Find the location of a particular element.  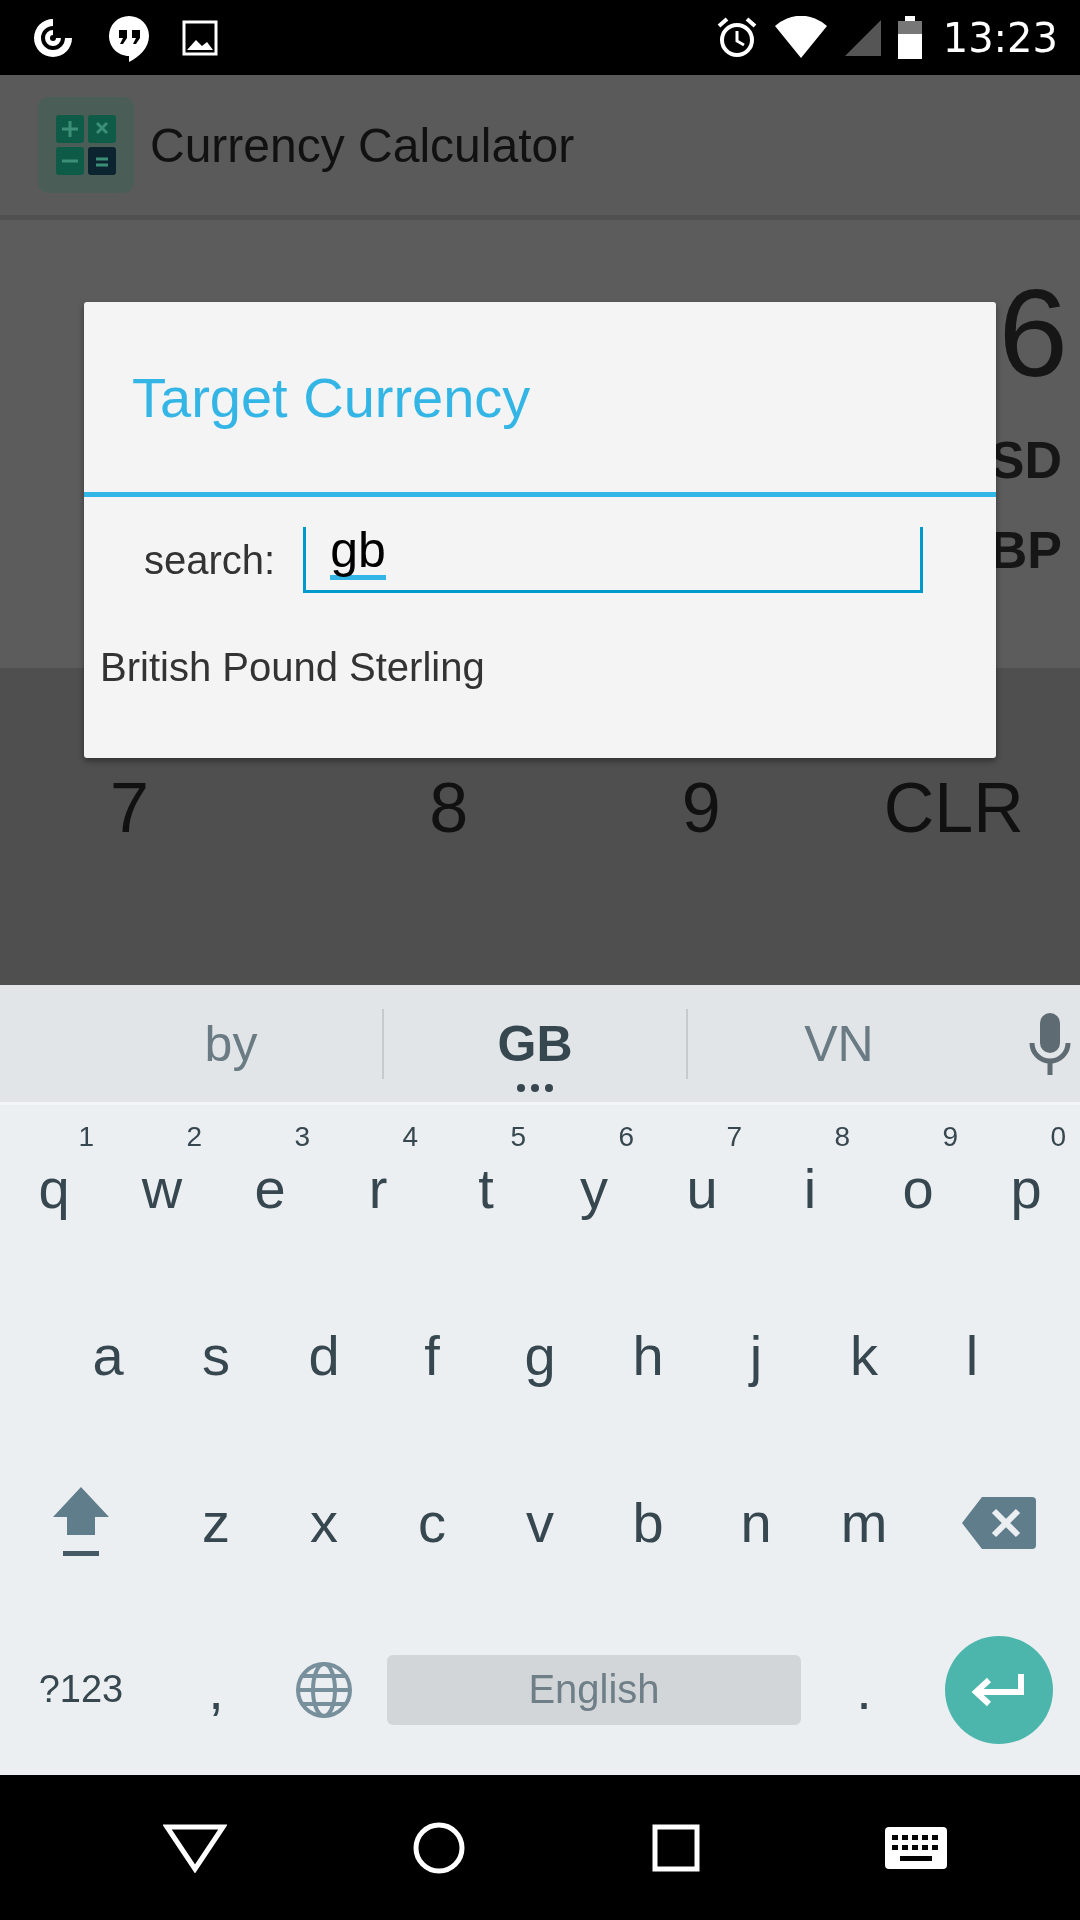

key: n is located at coordinates (756, 1522).